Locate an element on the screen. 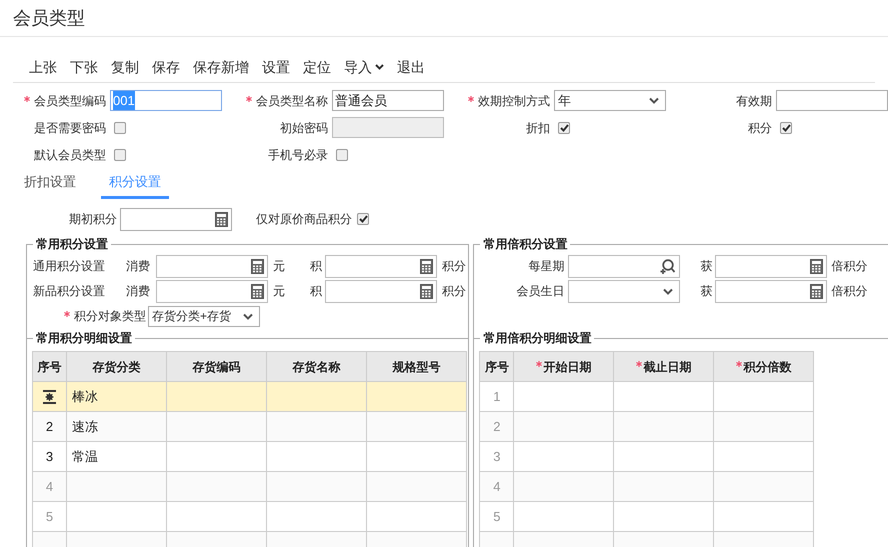  field-label: 新品积分设置 is located at coordinates (69, 291).